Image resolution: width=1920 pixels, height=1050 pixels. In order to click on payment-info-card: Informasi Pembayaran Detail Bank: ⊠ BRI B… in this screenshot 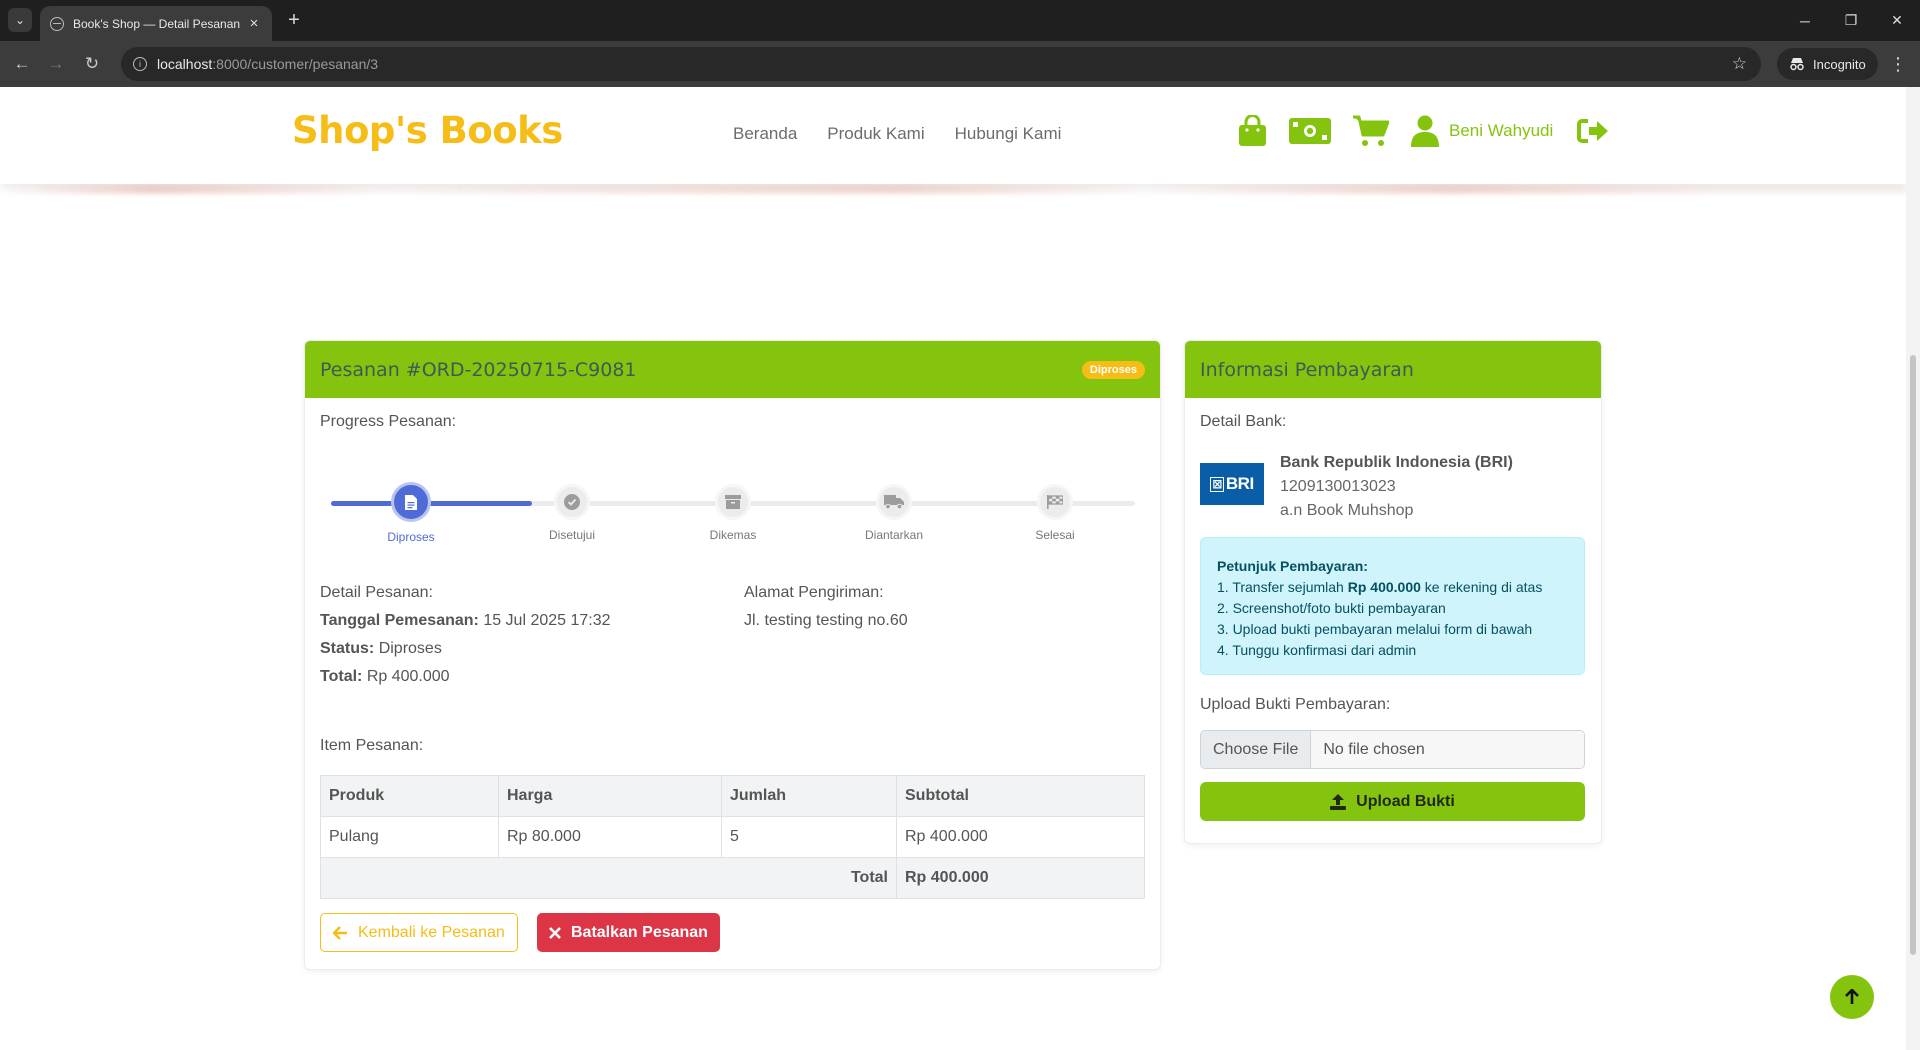, I will do `click(1393, 592)`.